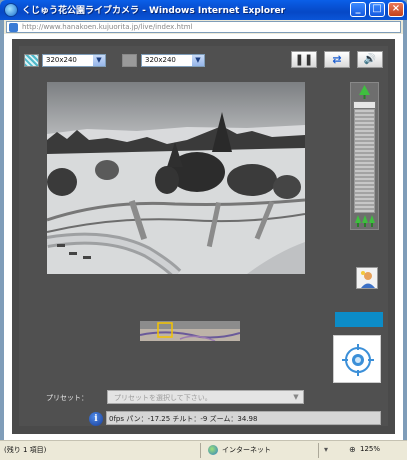 The image size is (407, 460). Describe the element at coordinates (370, 59) in the screenshot. I see `speaker-button: 🔊` at that location.